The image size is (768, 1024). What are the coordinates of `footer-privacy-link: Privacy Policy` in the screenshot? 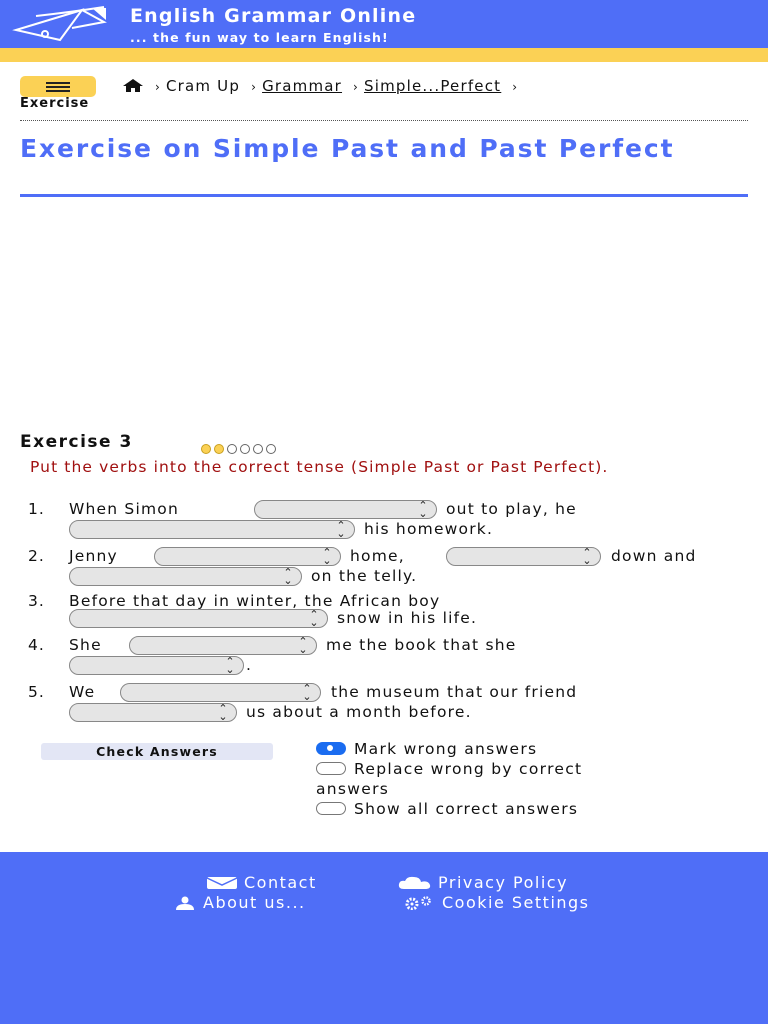 It's located at (483, 882).